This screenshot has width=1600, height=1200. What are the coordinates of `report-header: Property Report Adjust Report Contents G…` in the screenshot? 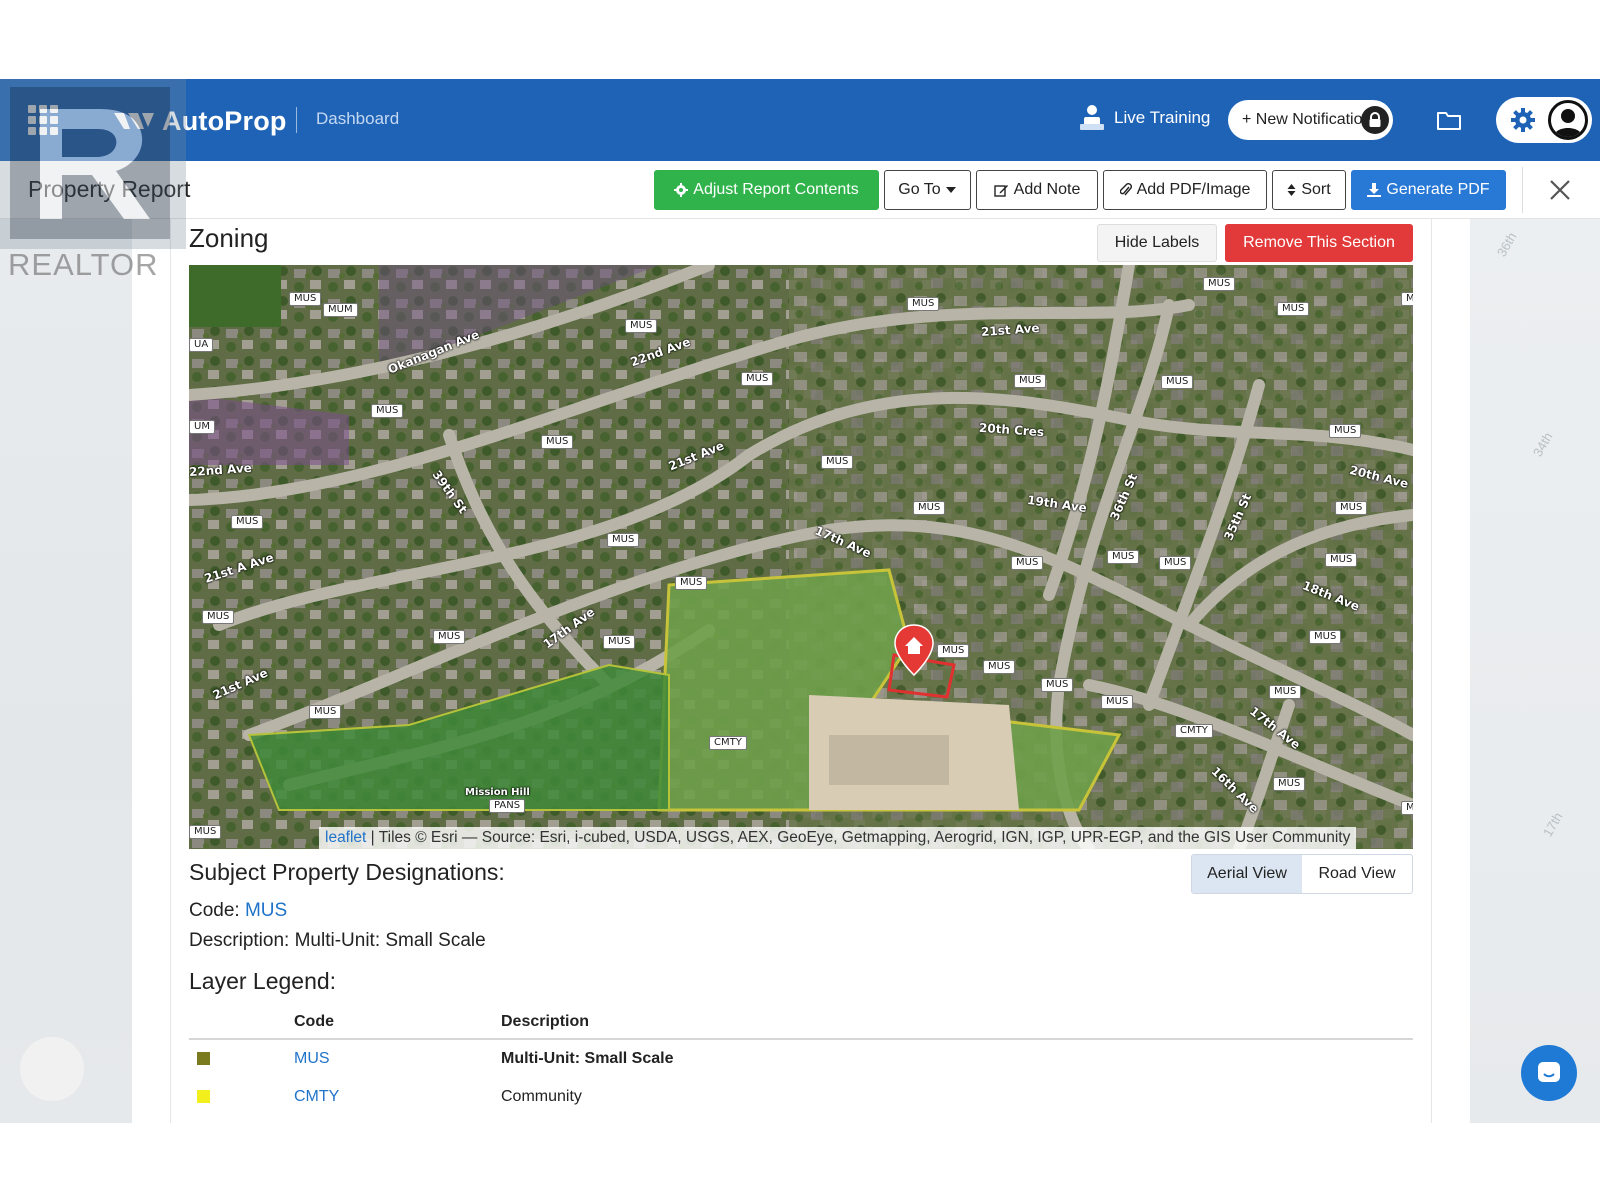 It's located at (800, 190).